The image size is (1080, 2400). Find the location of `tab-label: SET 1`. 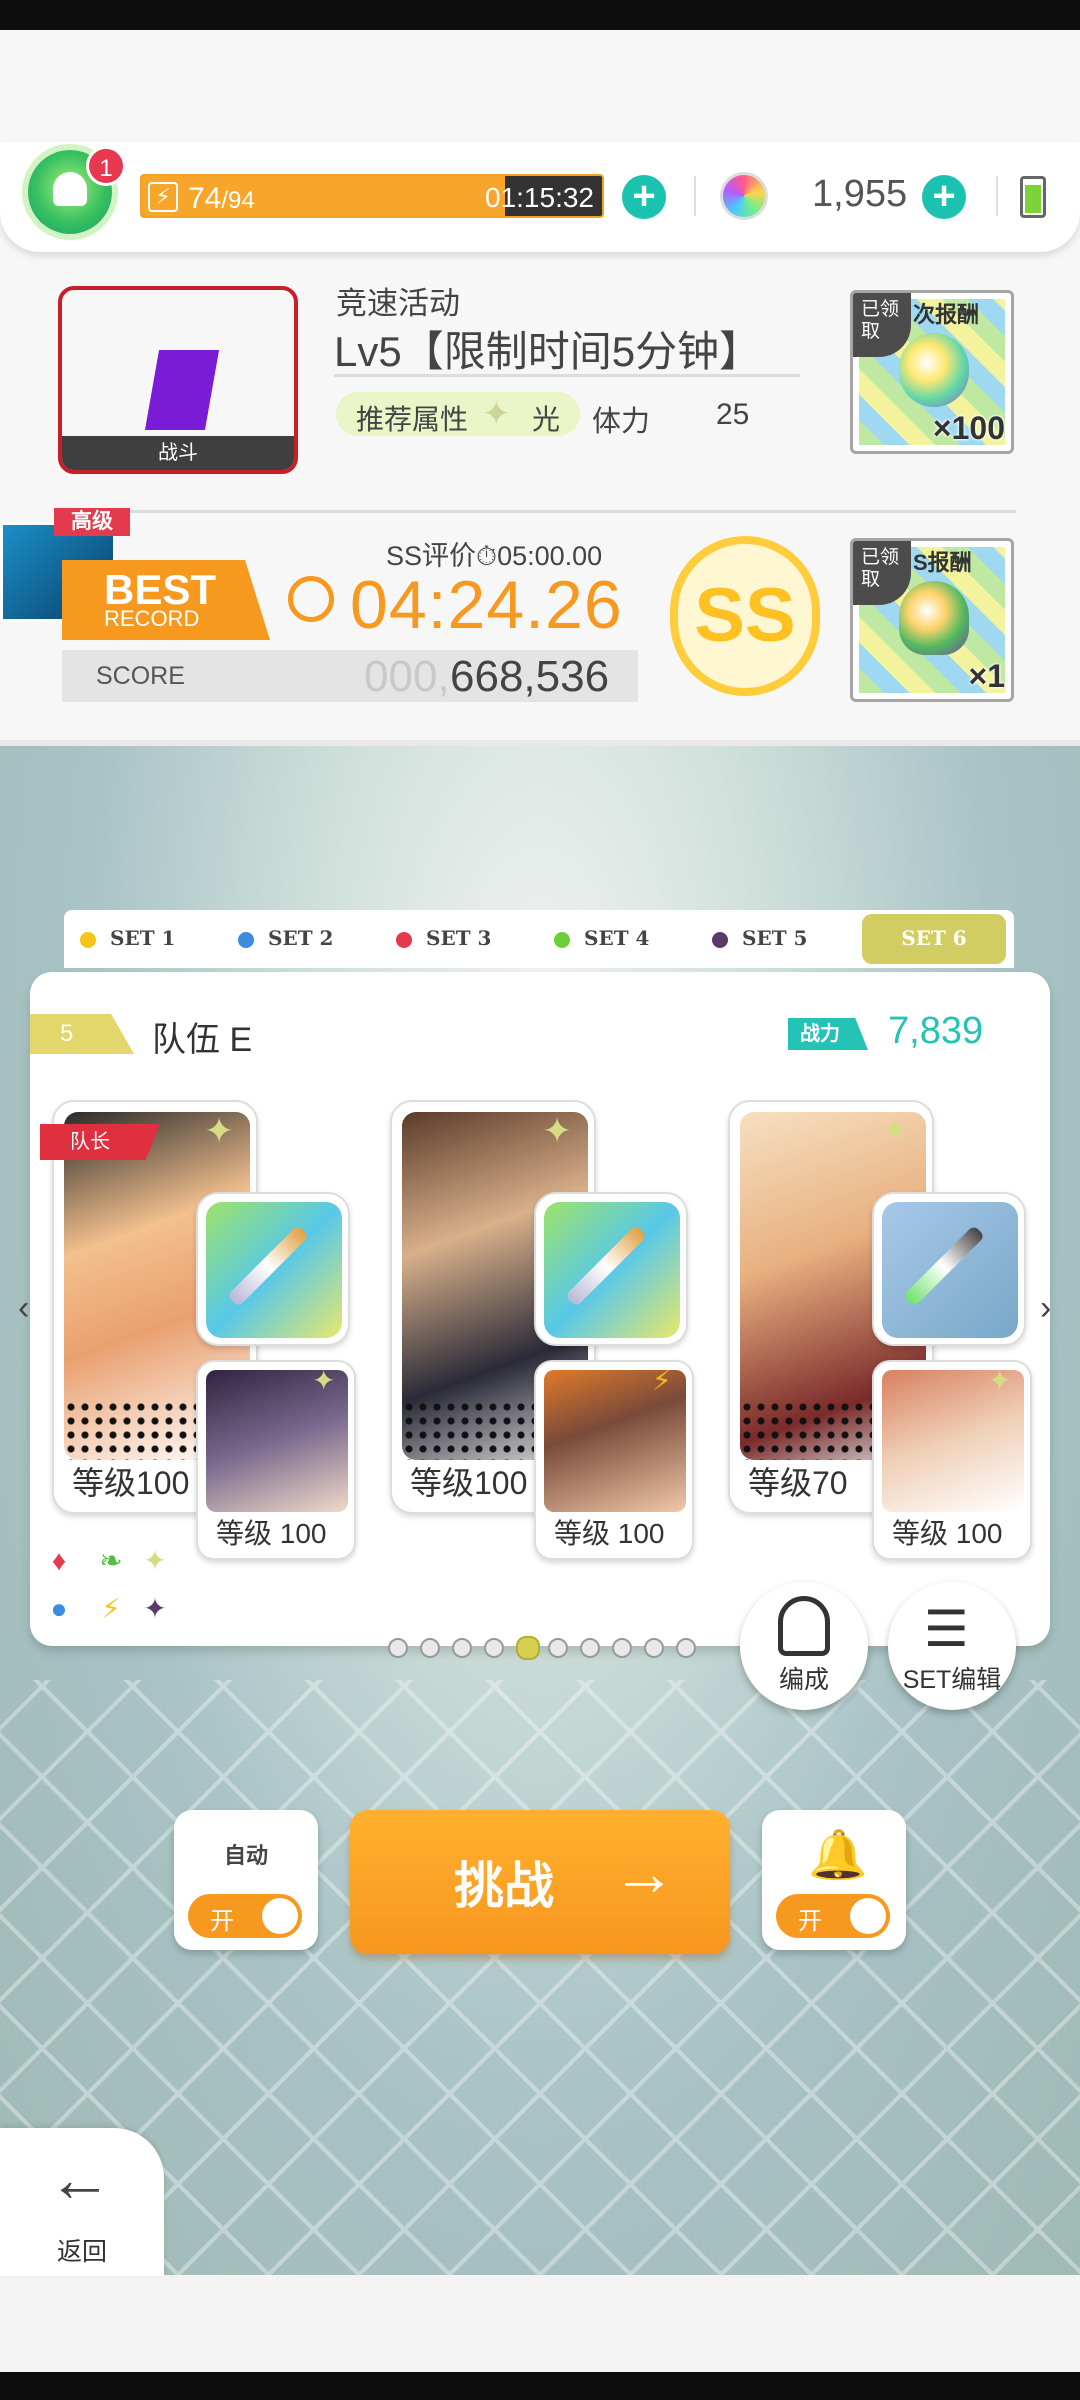

tab-label: SET 1 is located at coordinates (143, 938).